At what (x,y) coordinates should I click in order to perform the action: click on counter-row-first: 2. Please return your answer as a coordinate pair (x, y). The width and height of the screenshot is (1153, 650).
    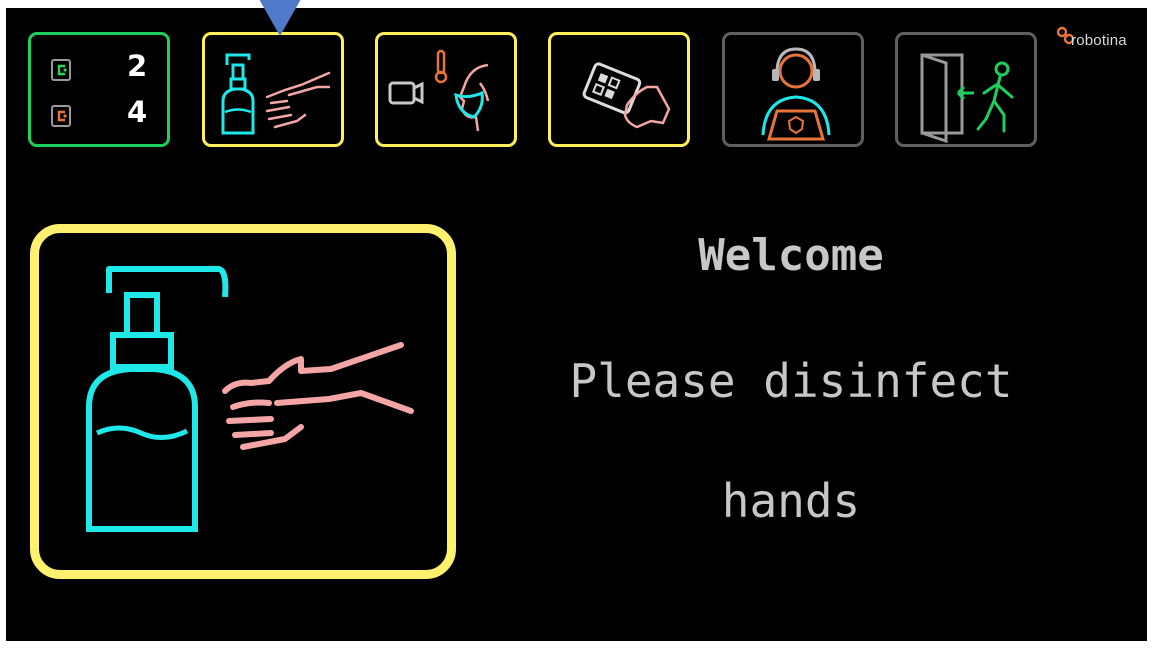
    Looking at the image, I should click on (104, 68).